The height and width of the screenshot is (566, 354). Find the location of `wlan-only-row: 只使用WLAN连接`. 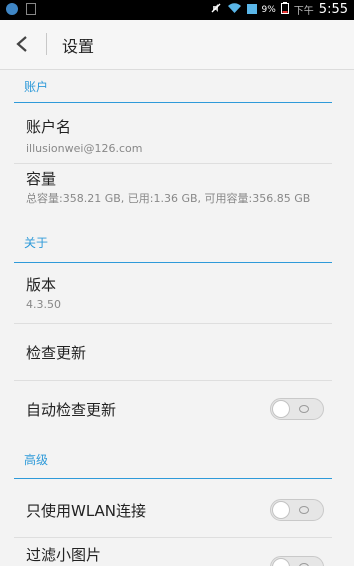

wlan-only-row: 只使用WLAN连接 is located at coordinates (177, 509).